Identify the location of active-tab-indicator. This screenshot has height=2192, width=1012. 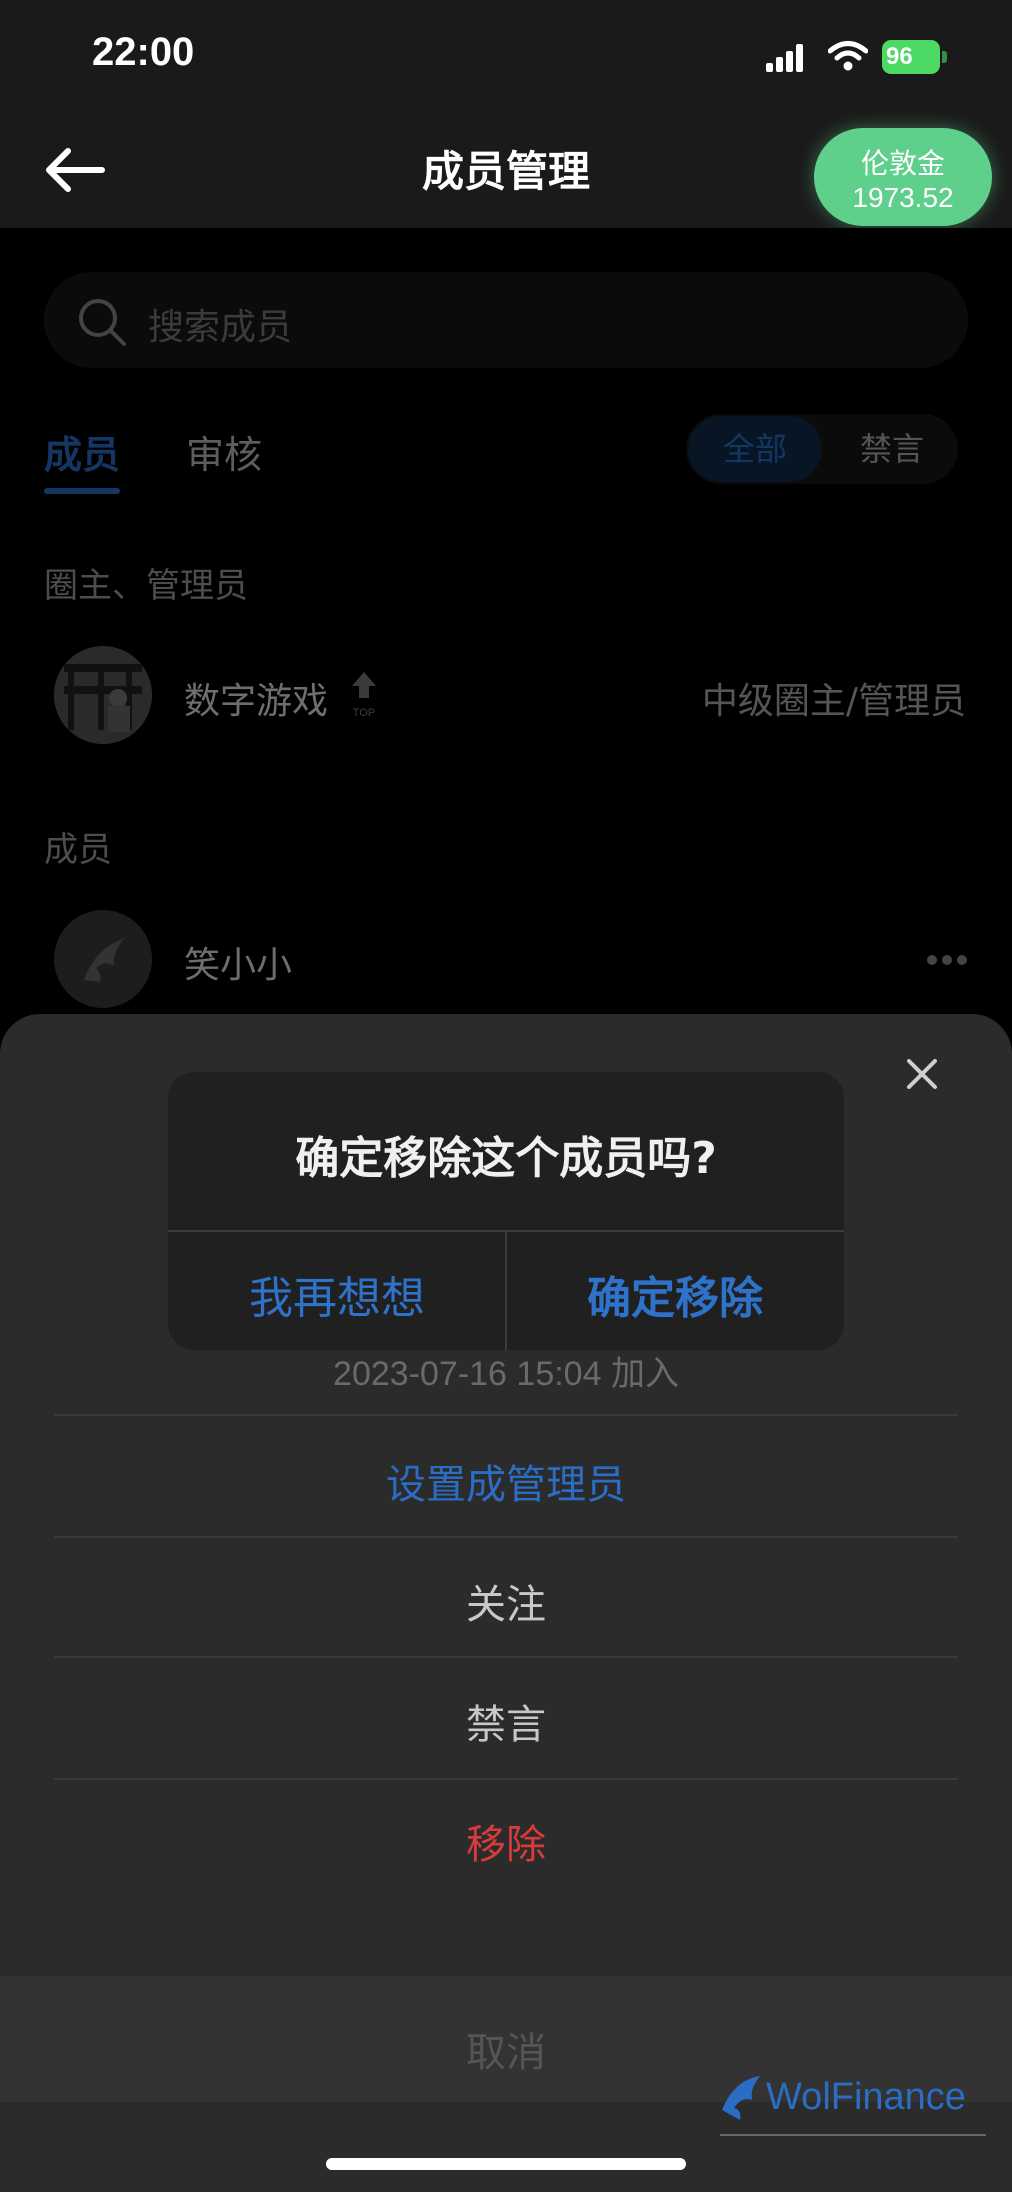
(82, 491).